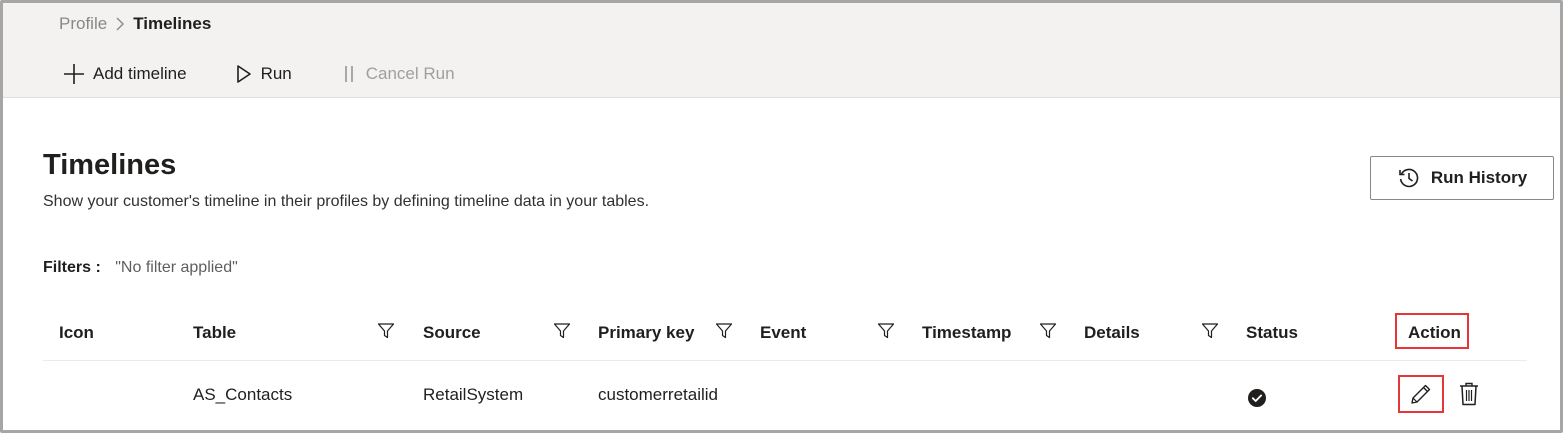 The width and height of the screenshot is (1563, 433). What do you see at coordinates (966, 333) in the screenshot?
I see `column-header-timestamp: Timestamp` at bounding box center [966, 333].